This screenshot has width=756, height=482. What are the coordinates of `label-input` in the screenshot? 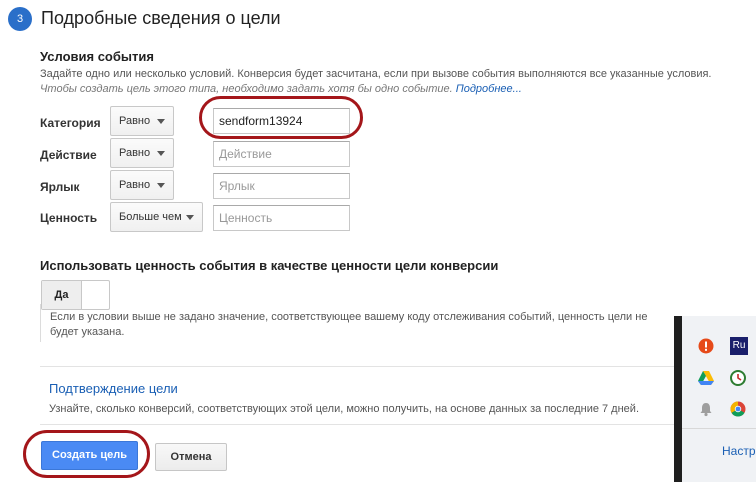 It's located at (281, 186).